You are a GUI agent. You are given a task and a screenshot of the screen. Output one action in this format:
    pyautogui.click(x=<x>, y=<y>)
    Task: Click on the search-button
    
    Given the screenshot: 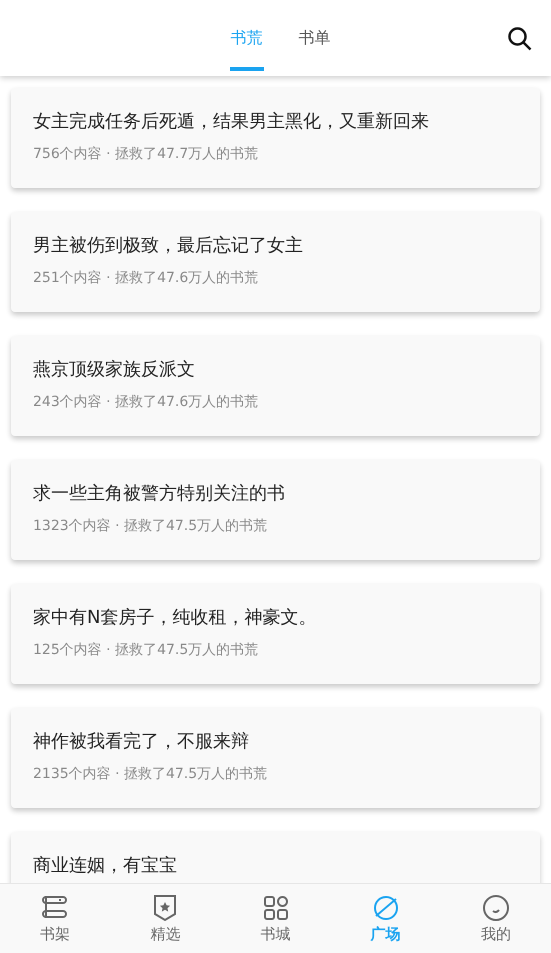 What is the action you would take?
    pyautogui.click(x=520, y=39)
    